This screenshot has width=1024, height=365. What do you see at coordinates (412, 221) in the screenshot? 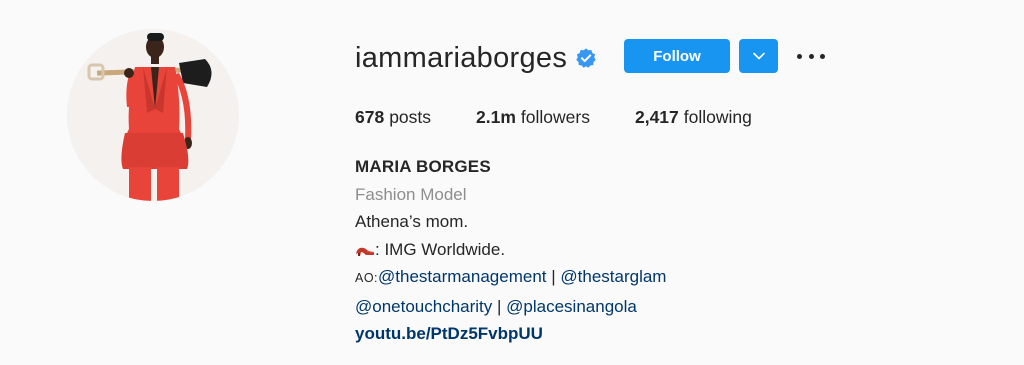
I see `bio-line-1: Athena’s mom.` at bounding box center [412, 221].